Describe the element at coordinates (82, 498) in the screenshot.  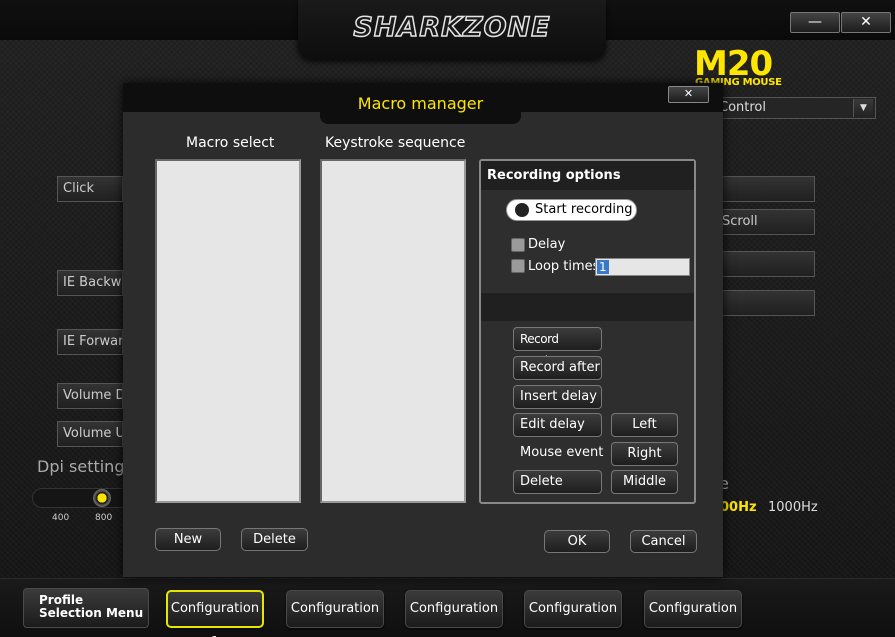
I see `dpi-slider` at that location.